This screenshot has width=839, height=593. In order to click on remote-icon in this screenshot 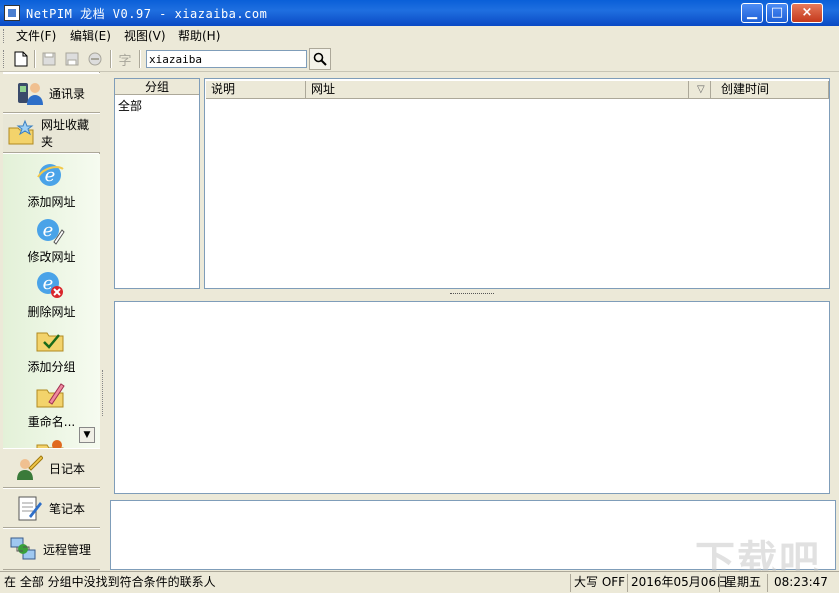, I will do `click(23, 548)`.